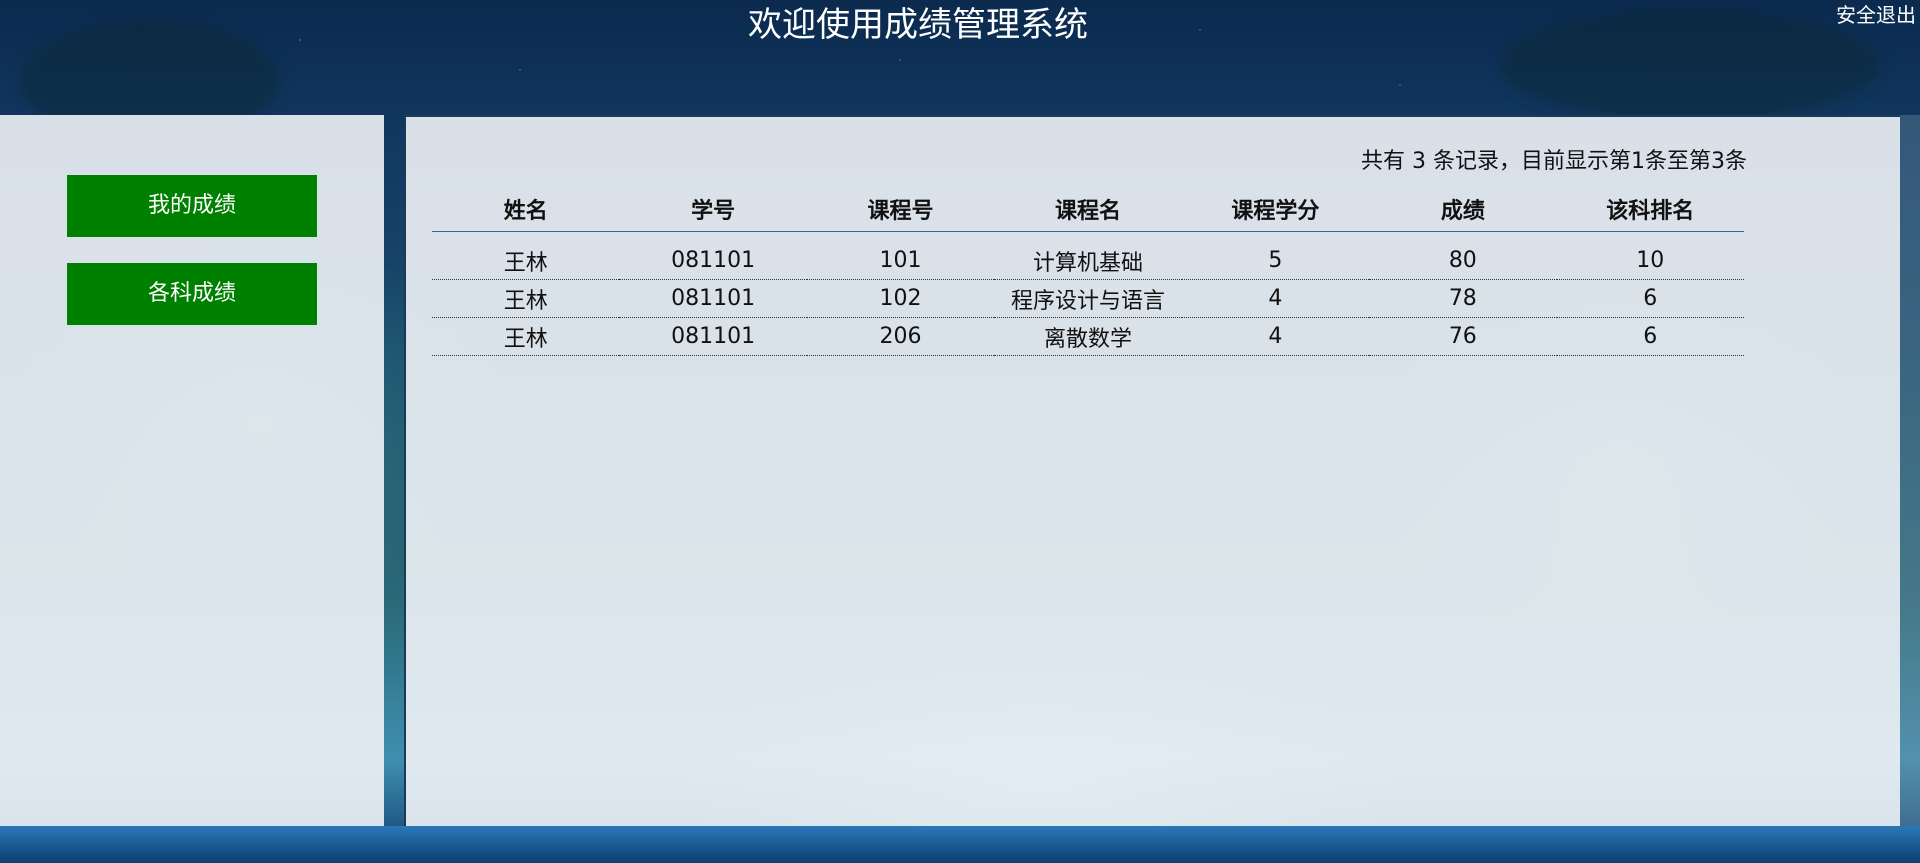  I want to click on record-summary: 共有 3 条记录，目前显示第1条至第3条, so click(1554, 161).